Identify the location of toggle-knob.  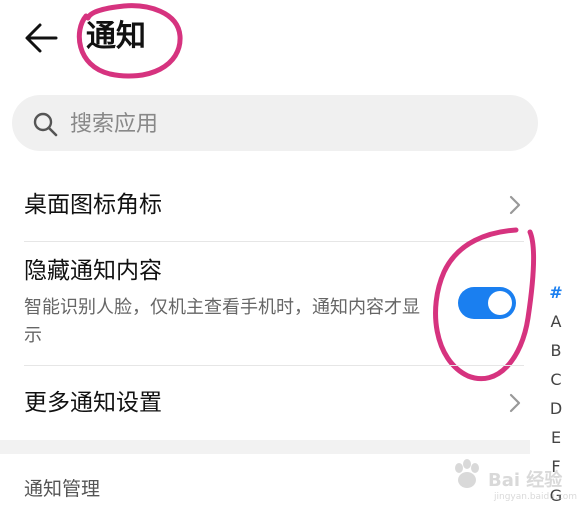
(500, 303).